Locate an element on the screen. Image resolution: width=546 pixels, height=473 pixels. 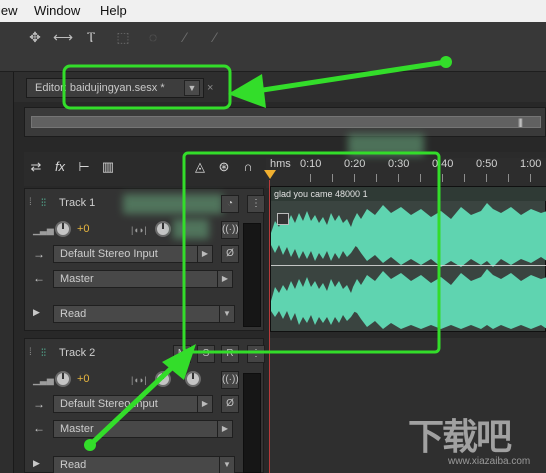
ruler-label: 0:30 is located at coordinates (399, 164).